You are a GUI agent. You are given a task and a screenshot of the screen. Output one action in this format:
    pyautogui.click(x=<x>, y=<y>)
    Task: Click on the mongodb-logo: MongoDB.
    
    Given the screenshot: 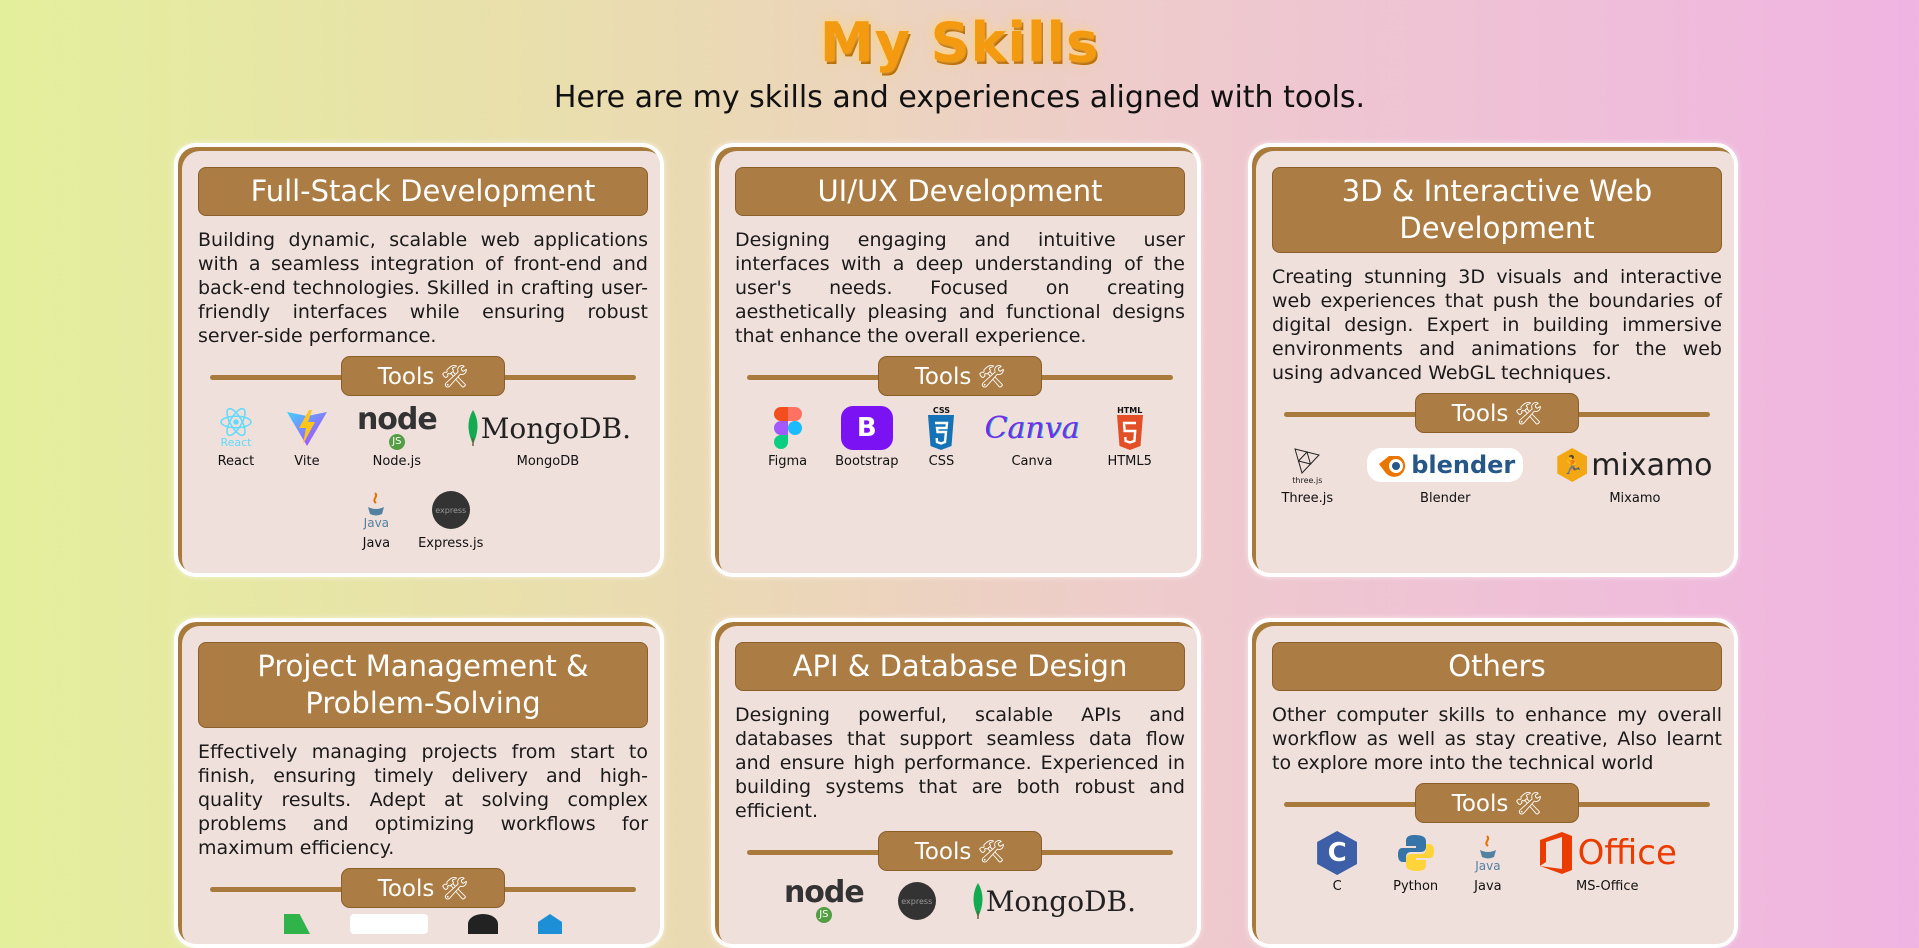 What is the action you would take?
    pyautogui.click(x=548, y=428)
    